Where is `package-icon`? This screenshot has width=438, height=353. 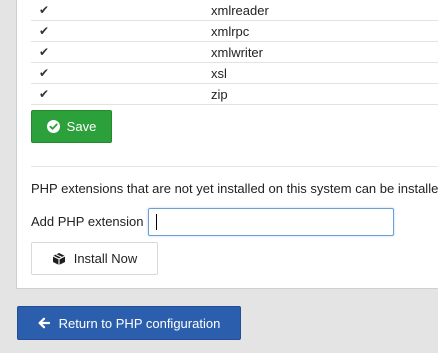
package-icon is located at coordinates (59, 259).